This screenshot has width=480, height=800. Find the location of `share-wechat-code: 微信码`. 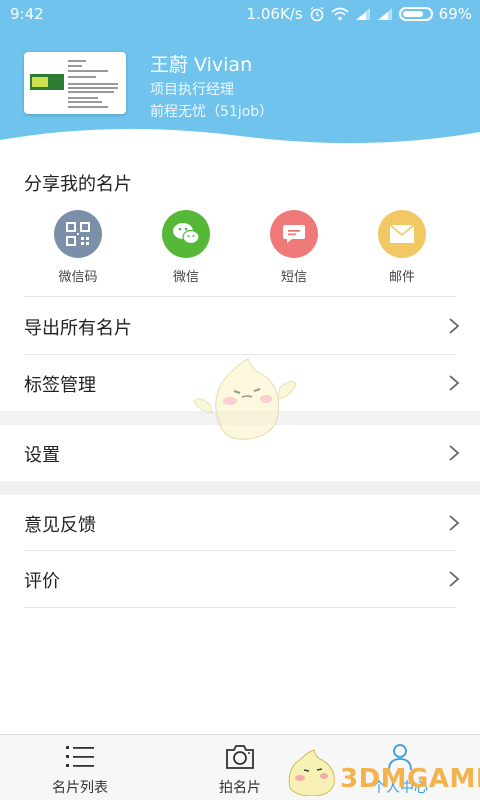

share-wechat-code: 微信码 is located at coordinates (78, 247).